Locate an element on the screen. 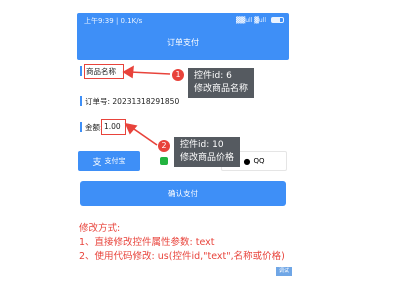 Image resolution: width=400 pixels, height=300 pixels. callout-1-line1: 控件id: 6 is located at coordinates (213, 76).